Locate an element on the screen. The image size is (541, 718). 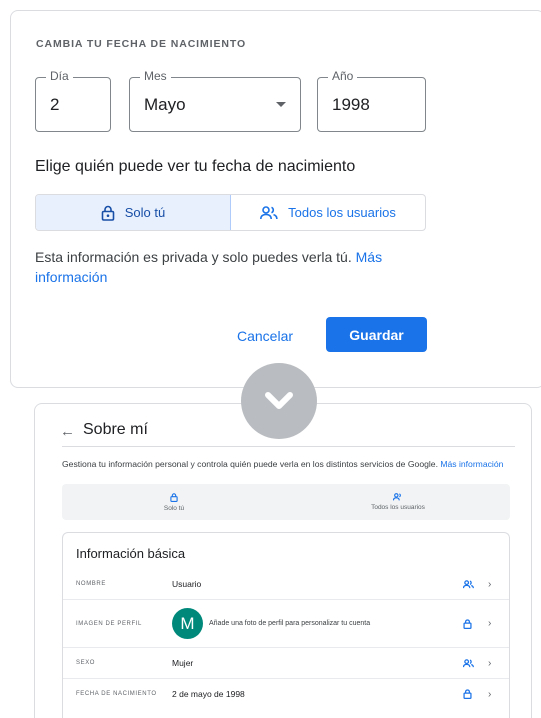
row-label: IMAGEN DE PERFIL is located at coordinates (109, 623).